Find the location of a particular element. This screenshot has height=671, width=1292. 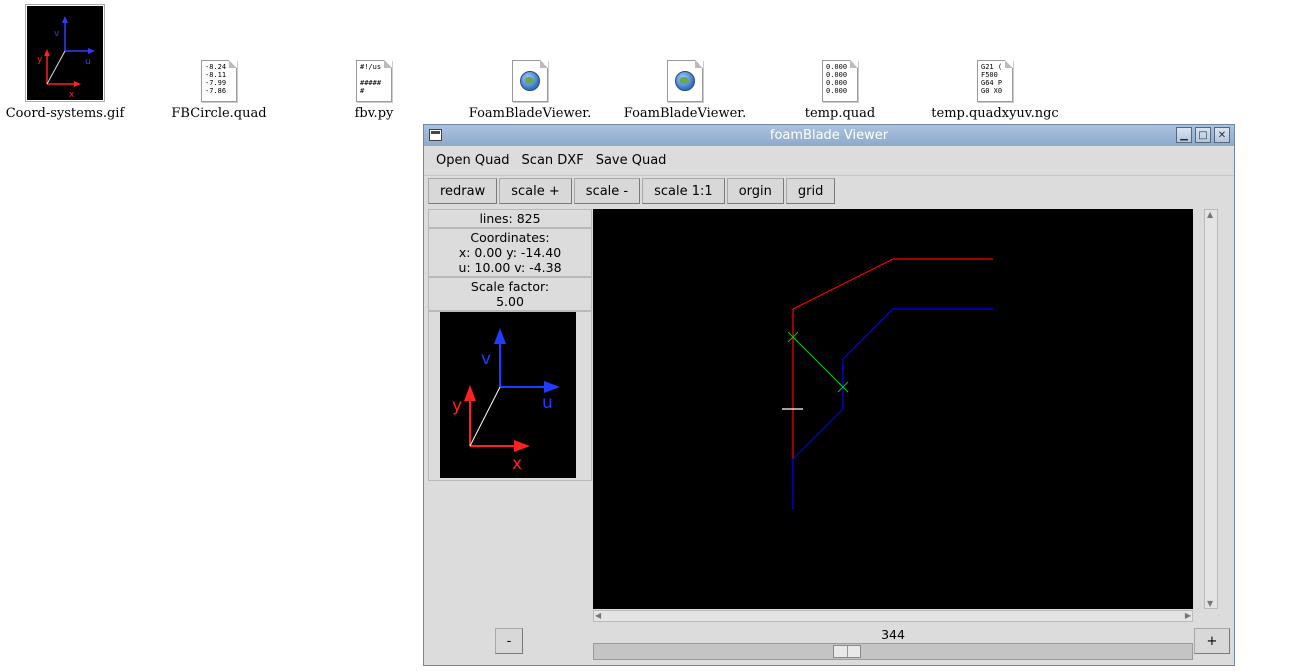

thumb-v: v is located at coordinates (57, 34).